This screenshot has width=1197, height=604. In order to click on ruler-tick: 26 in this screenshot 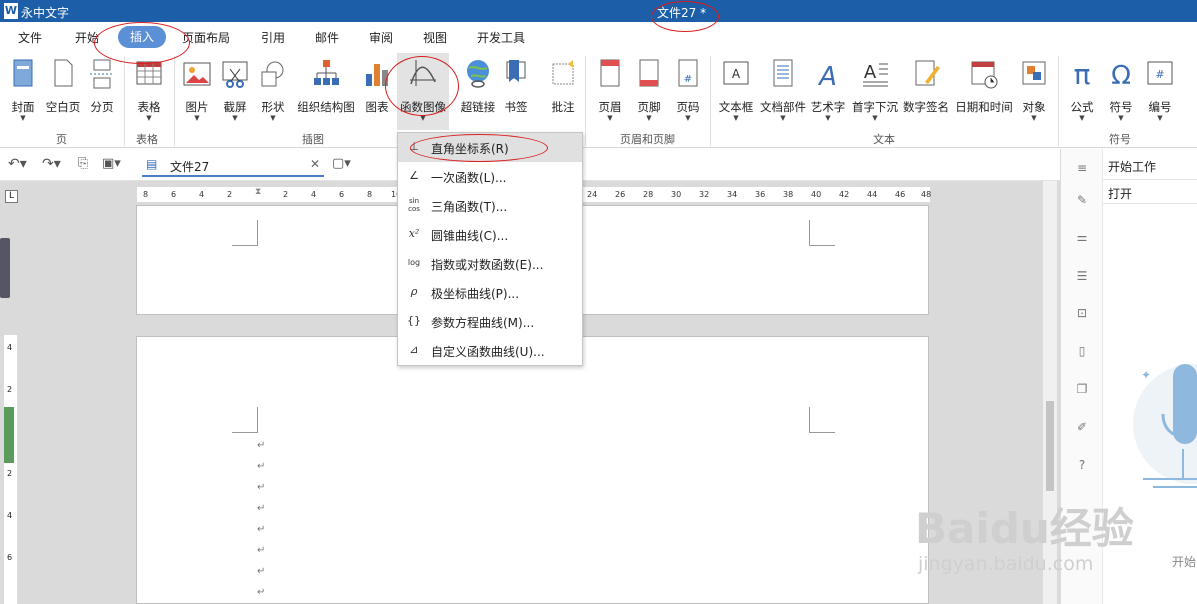, I will do `click(620, 194)`.